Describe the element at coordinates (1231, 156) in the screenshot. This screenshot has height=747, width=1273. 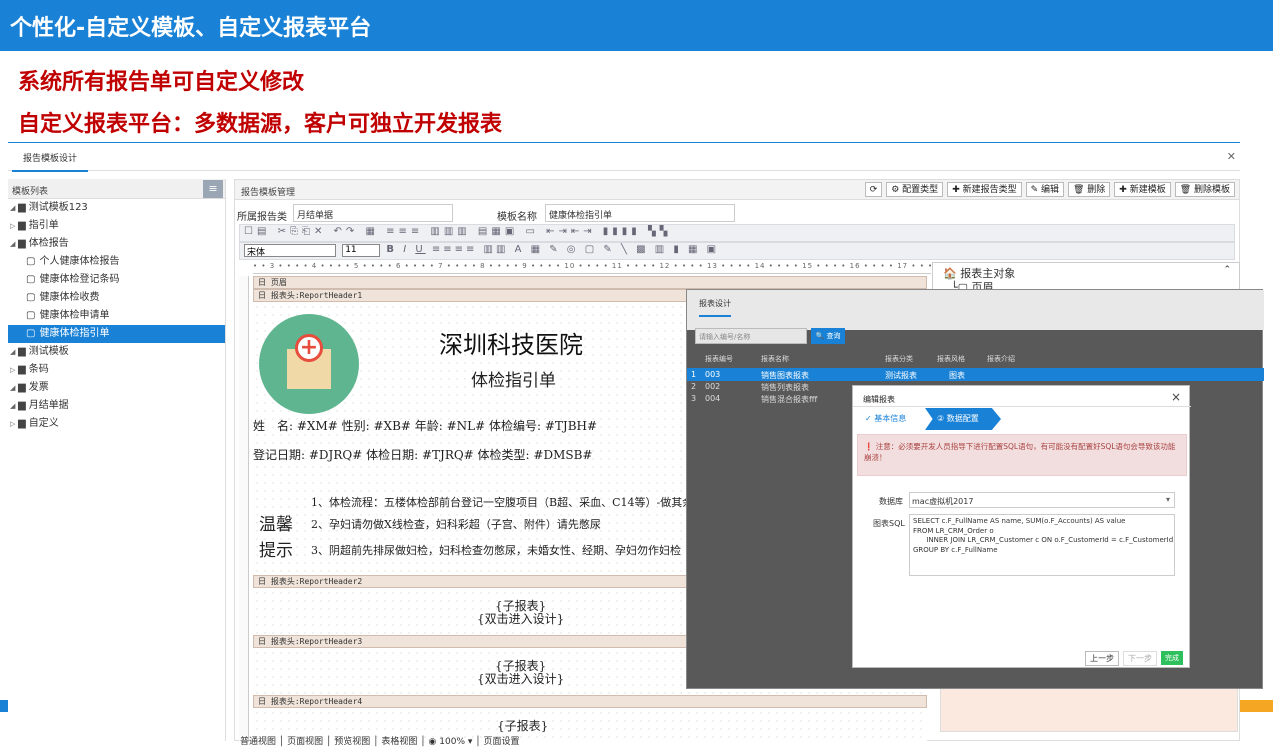
I see `close-icon: ✕` at that location.